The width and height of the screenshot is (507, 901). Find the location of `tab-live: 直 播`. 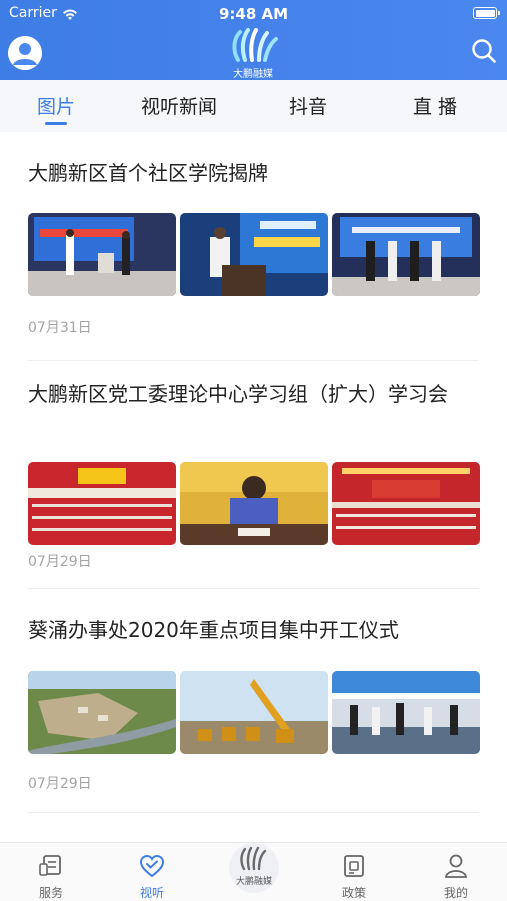

tab-live: 直 播 is located at coordinates (435, 105).